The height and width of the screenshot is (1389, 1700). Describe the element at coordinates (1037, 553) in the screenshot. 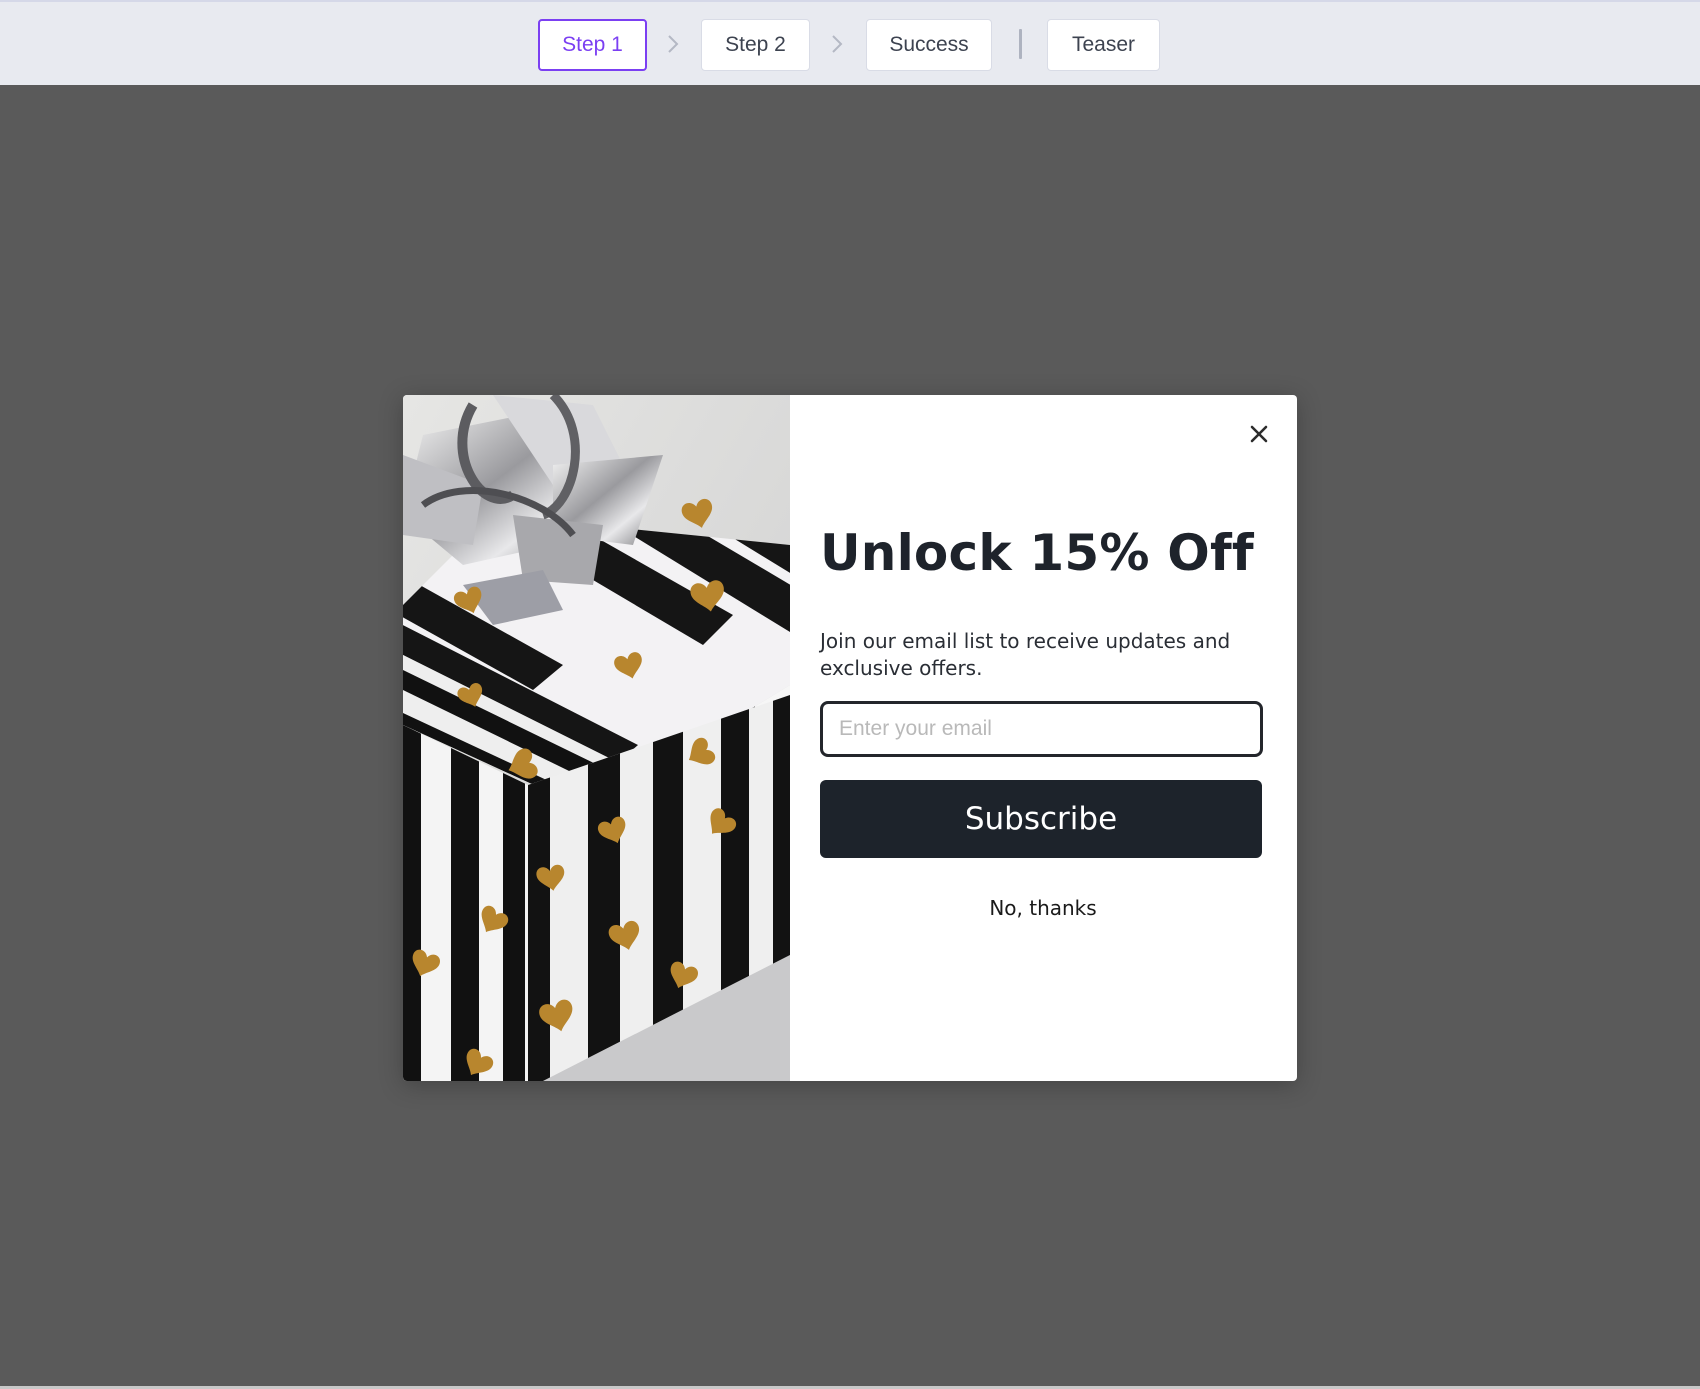

I see `popup-headline: Unlock 15% Off` at that location.